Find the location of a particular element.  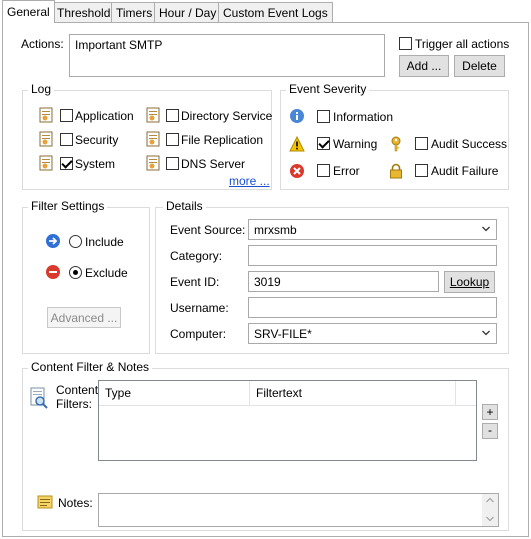

column-header-filtertext: Filtertext is located at coordinates (353, 393).